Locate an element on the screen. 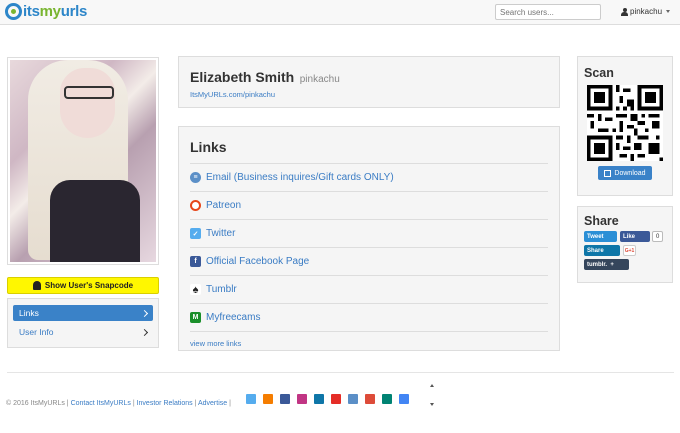  linkedin-share-button: Share is located at coordinates (602, 250).